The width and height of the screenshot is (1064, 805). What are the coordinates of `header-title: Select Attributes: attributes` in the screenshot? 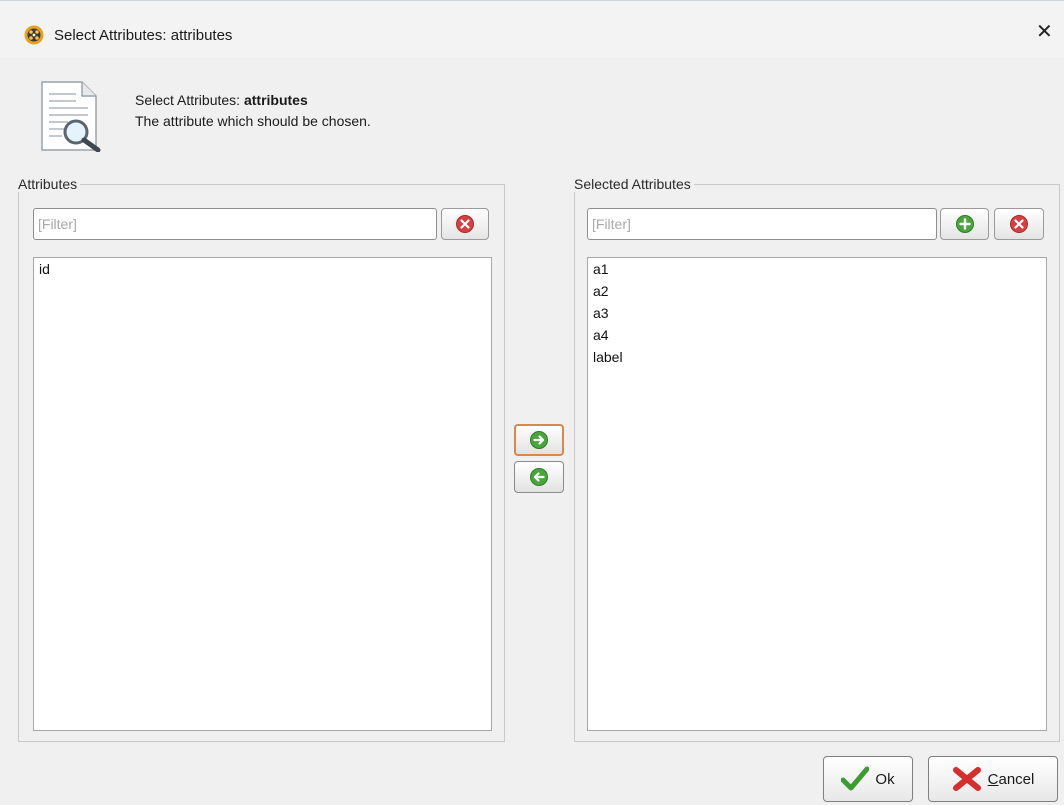 It's located at (221, 100).